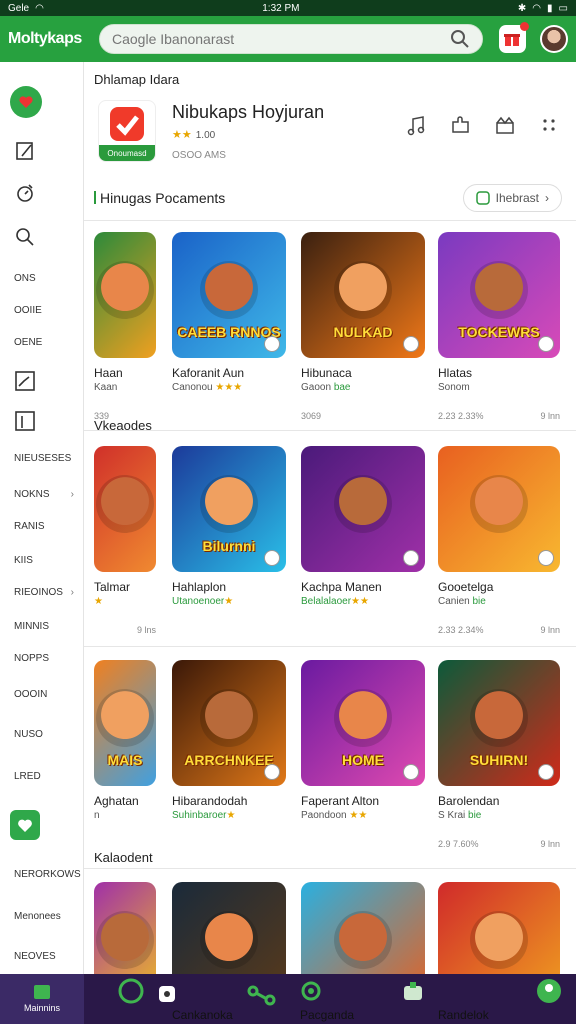 The width and height of the screenshot is (576, 1024). What do you see at coordinates (72, 494) in the screenshot?
I see `chevron-right-icon: ›` at bounding box center [72, 494].